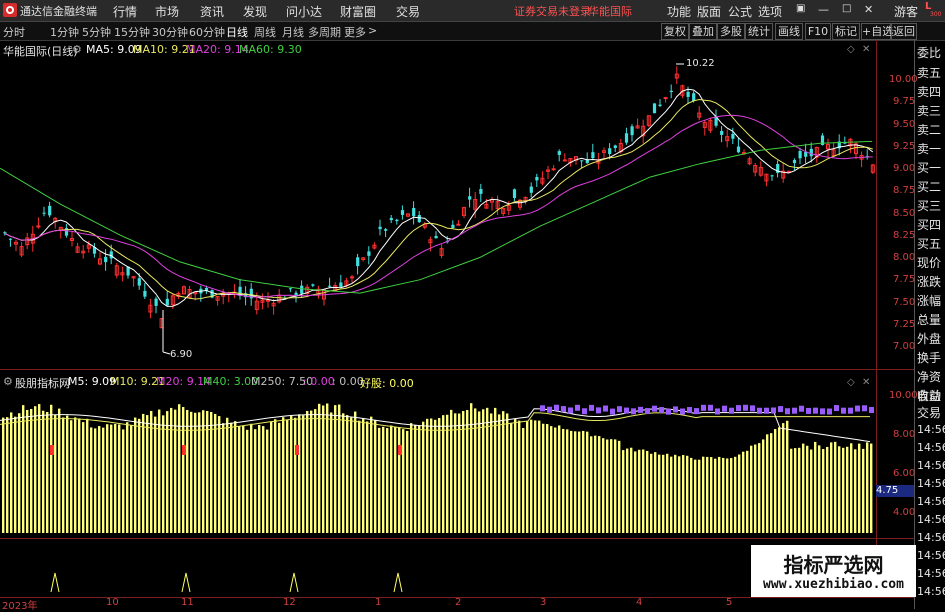 This screenshot has width=945, height=612. What do you see at coordinates (929, 262) in the screenshot?
I see `quote-label: 现价` at bounding box center [929, 262].